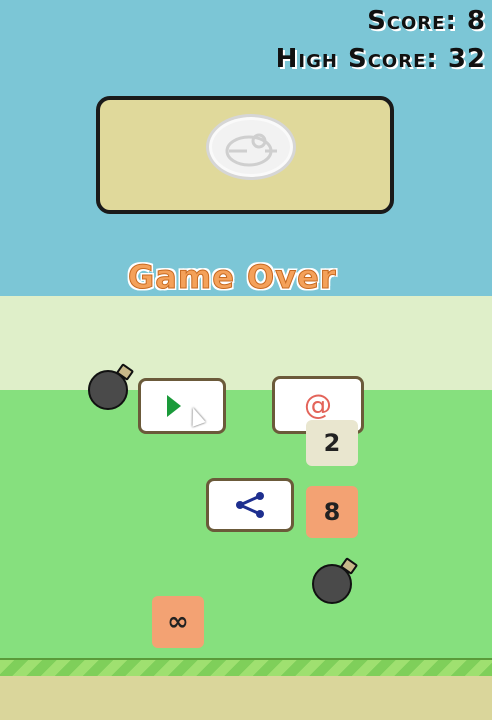 This screenshot has height=720, width=492. Describe the element at coordinates (251, 147) in the screenshot. I see `bird-medal-icon` at that location.